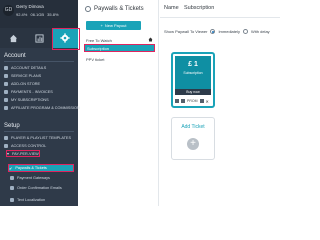 The width and height of the screenshot is (320, 240). I want to click on ticket-price: £ 1, so click(193, 64).